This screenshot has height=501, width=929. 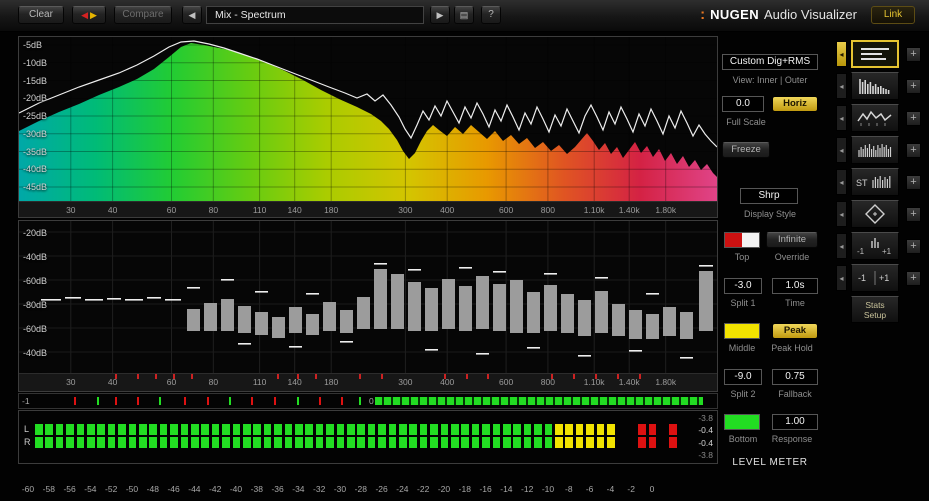 I want to click on preset-name-field: Mix - Spectrum, so click(x=315, y=15).